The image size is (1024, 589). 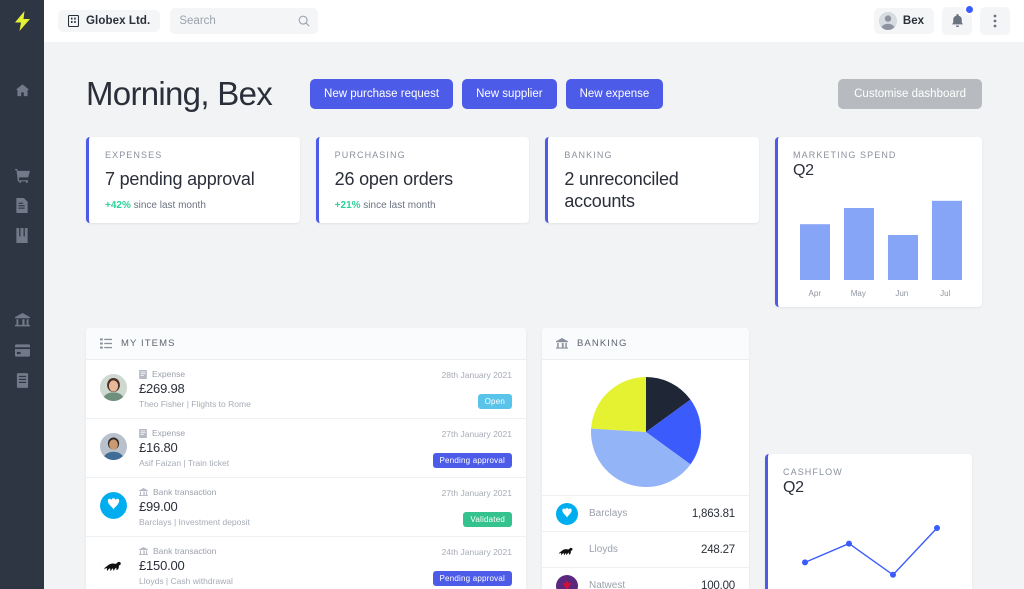 What do you see at coordinates (472, 448) in the screenshot?
I see `item-meta: 27th January 2021 Pending approval` at bounding box center [472, 448].